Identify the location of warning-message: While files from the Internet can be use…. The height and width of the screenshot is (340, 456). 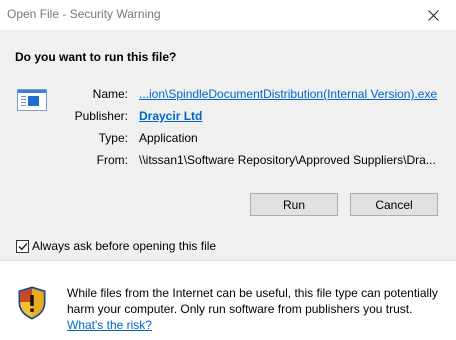
(257, 309).